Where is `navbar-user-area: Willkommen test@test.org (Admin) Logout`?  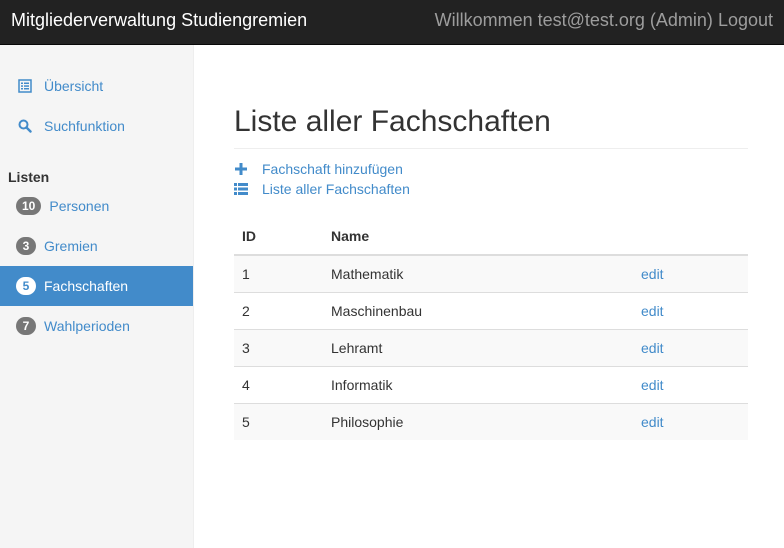 navbar-user-area: Willkommen test@test.org (Admin) Logout is located at coordinates (604, 20).